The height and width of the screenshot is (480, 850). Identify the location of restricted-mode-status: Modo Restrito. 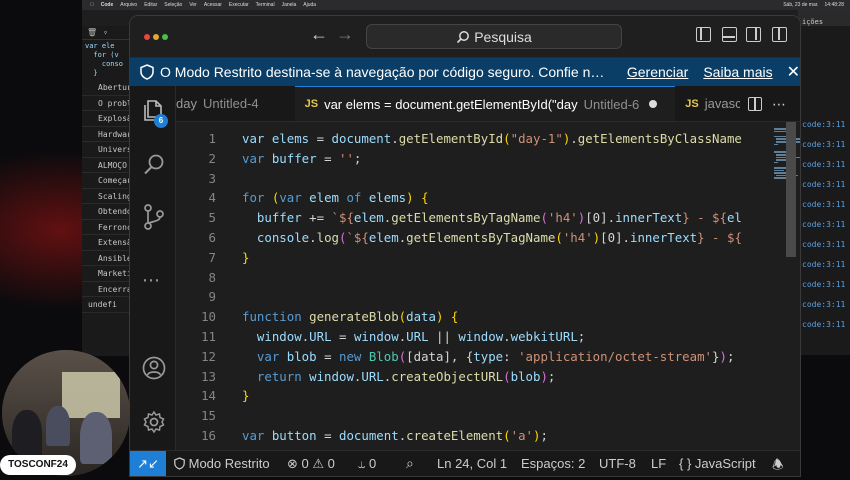
(222, 463).